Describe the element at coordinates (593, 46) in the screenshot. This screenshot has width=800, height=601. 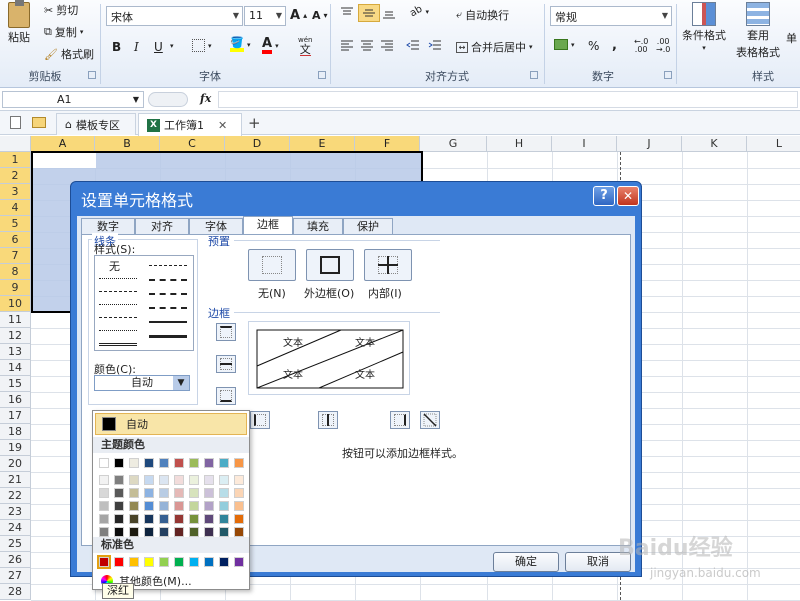
I see `percent-button: %` at that location.